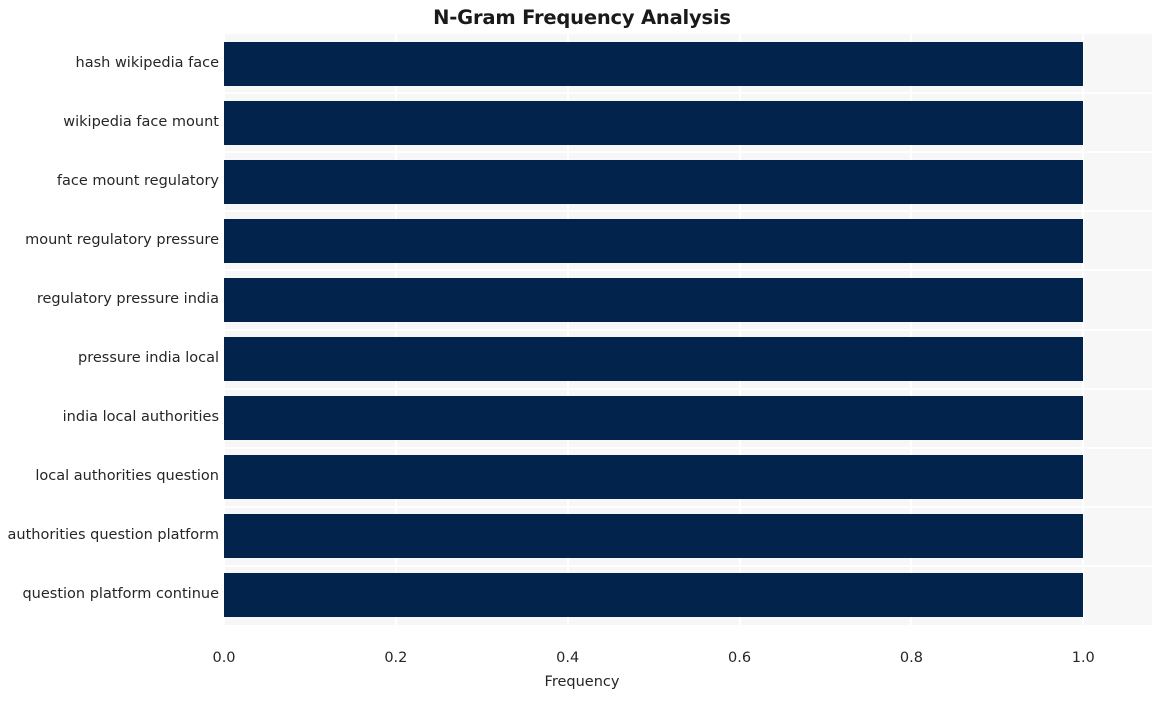 The width and height of the screenshot is (1164, 701). What do you see at coordinates (568, 658) in the screenshot?
I see `x-axis-tick-label: 0.4` at bounding box center [568, 658].